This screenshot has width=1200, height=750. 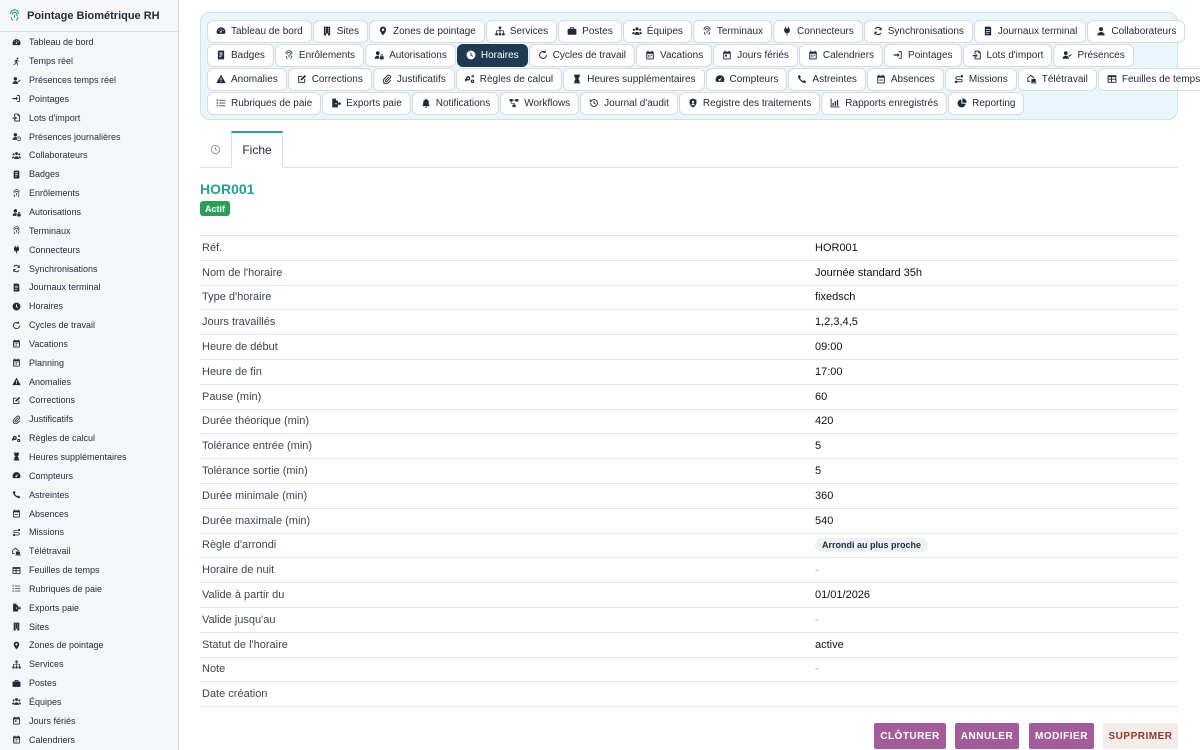 What do you see at coordinates (89, 664) in the screenshot?
I see `sidebar-item-services: Services` at bounding box center [89, 664].